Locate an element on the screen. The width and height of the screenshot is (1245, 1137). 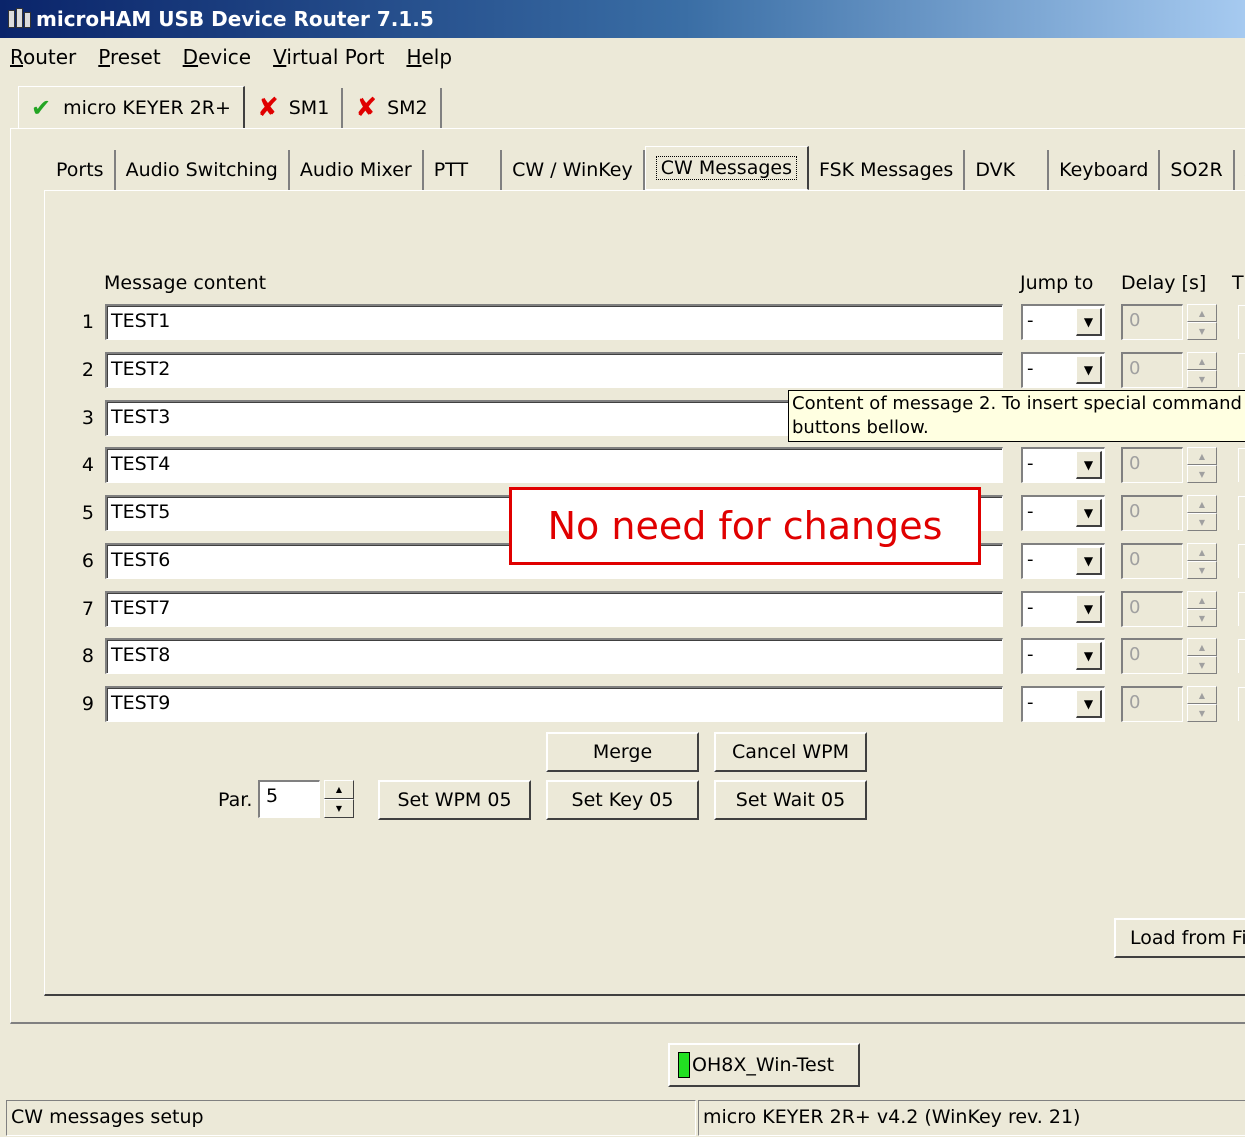
delay-input-2: 0 is located at coordinates (1152, 370).